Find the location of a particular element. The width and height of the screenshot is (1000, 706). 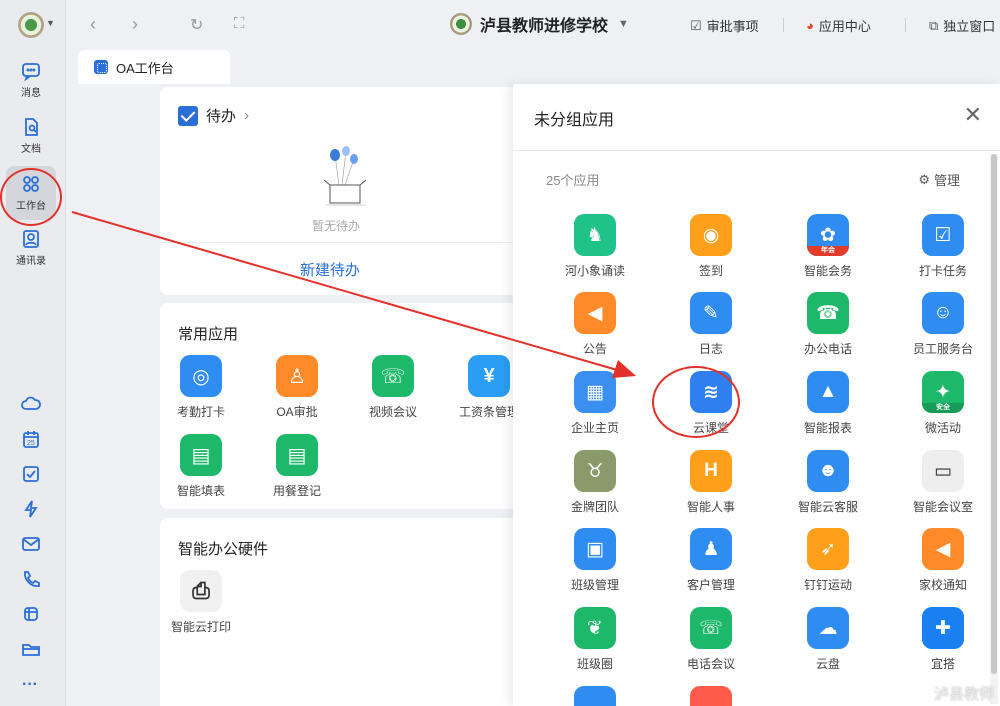

rail-item-documents: 文档 is located at coordinates (31, 136).